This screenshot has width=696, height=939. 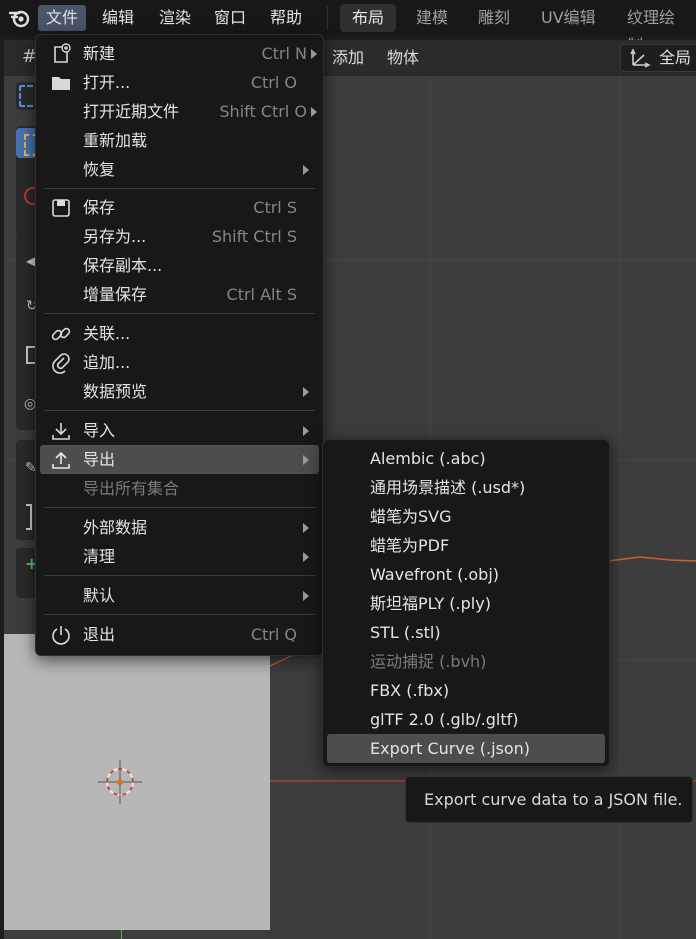 What do you see at coordinates (179, 53) in the screenshot?
I see `menu-item-new: 新建 Ctrl N` at bounding box center [179, 53].